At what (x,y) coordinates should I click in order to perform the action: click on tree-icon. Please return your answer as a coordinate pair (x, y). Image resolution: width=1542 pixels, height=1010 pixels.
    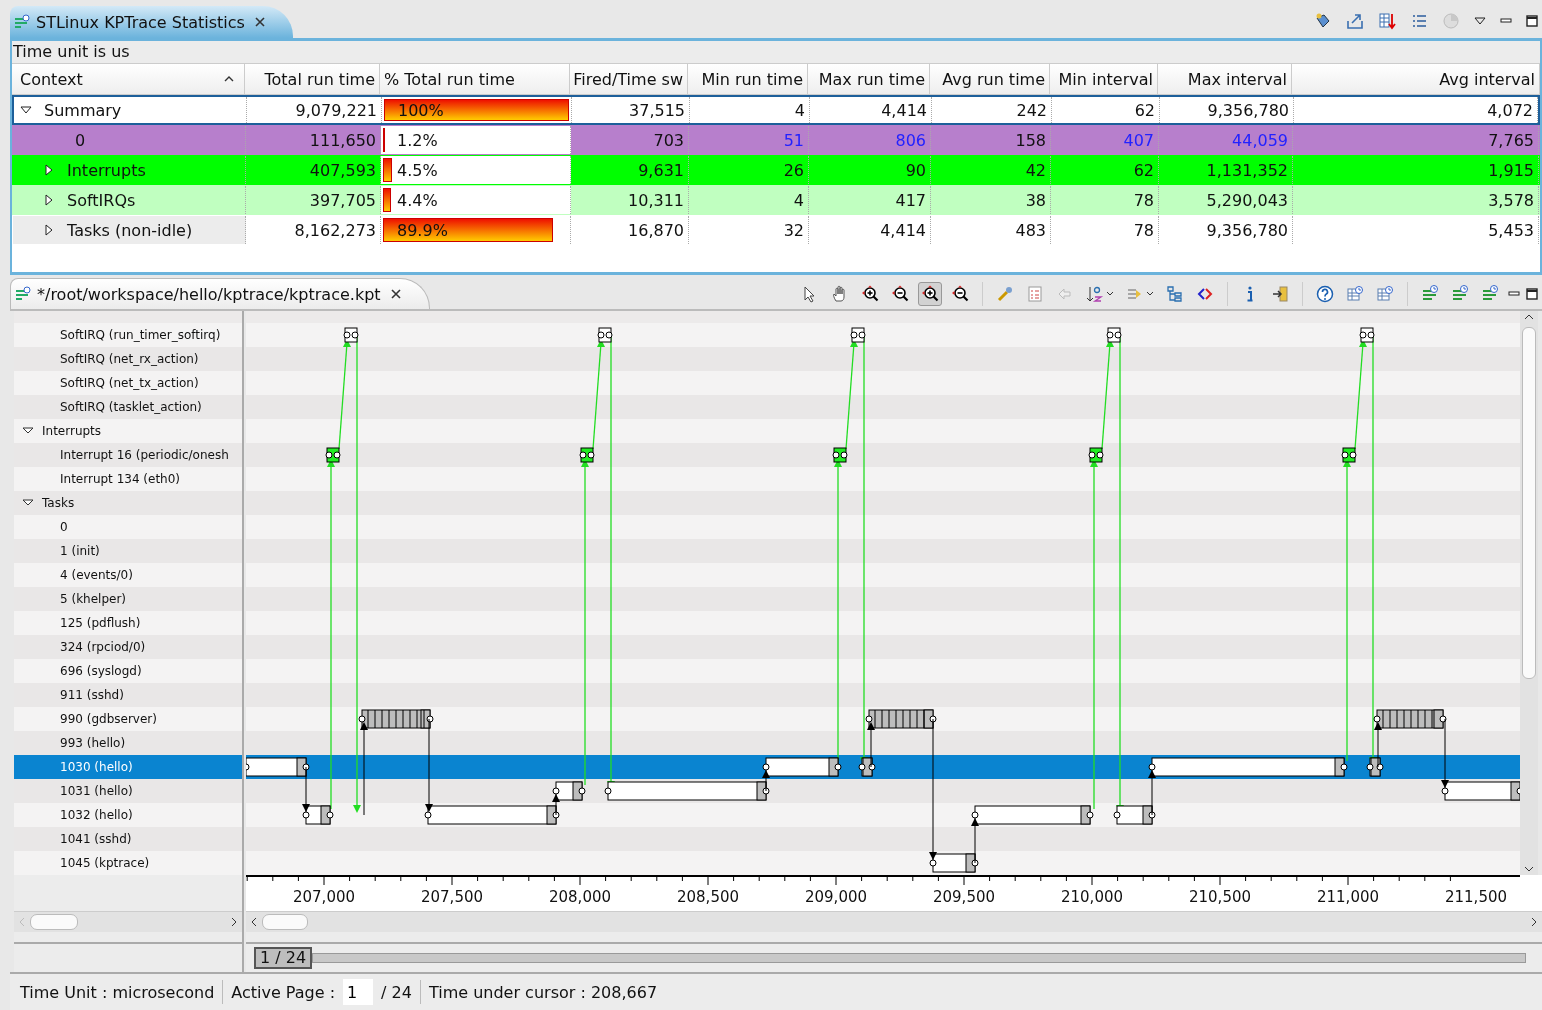
    Looking at the image, I should click on (1175, 293).